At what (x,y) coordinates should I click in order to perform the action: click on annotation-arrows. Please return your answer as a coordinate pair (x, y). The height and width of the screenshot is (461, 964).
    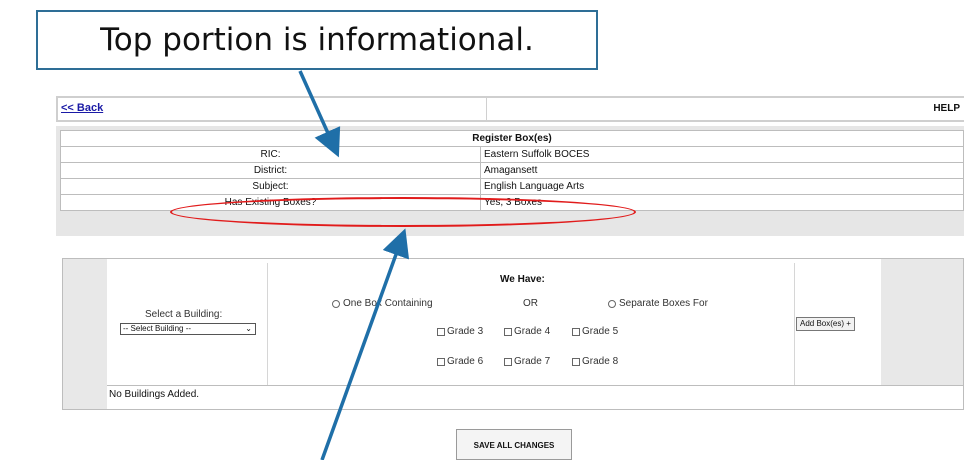
    Looking at the image, I should click on (354, 265).